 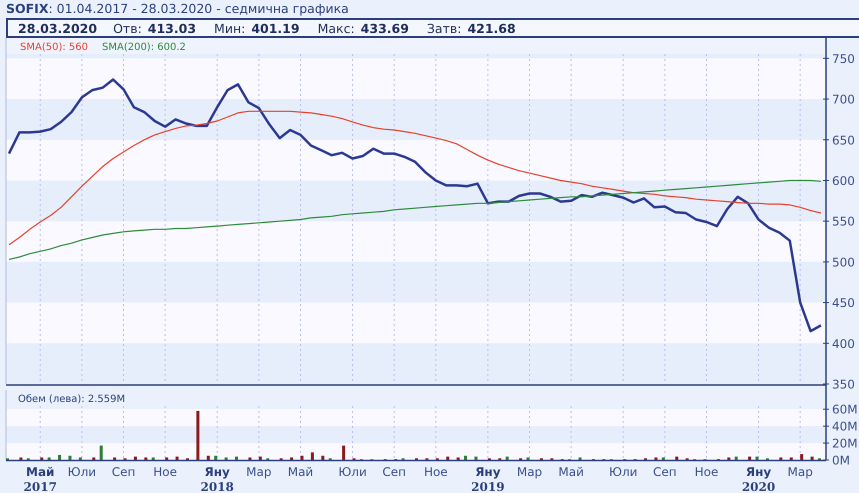 I want to click on axis-label: 350, so click(x=843, y=384).